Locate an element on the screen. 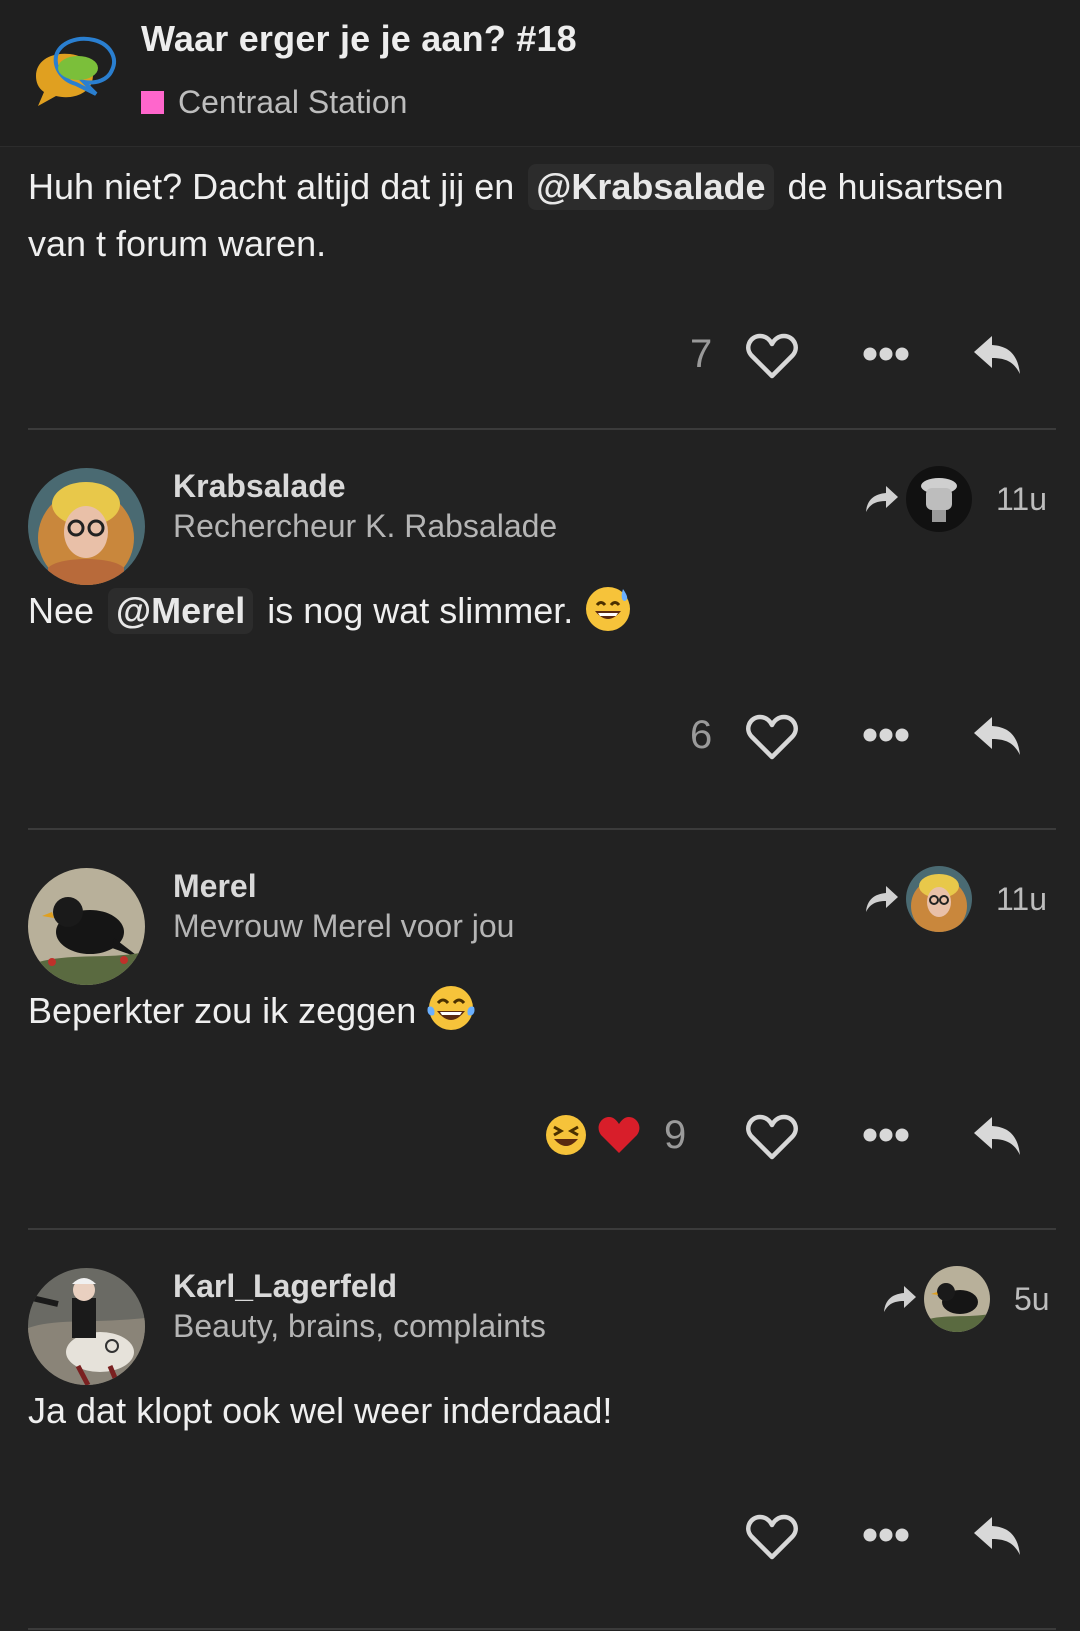 The width and height of the screenshot is (1080, 1631). post-text: Nee is located at coordinates (66, 610).